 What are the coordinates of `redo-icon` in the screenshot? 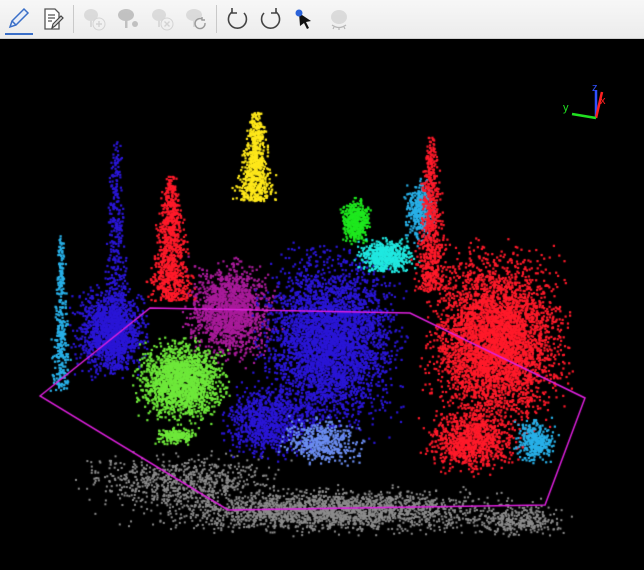 It's located at (270, 18).